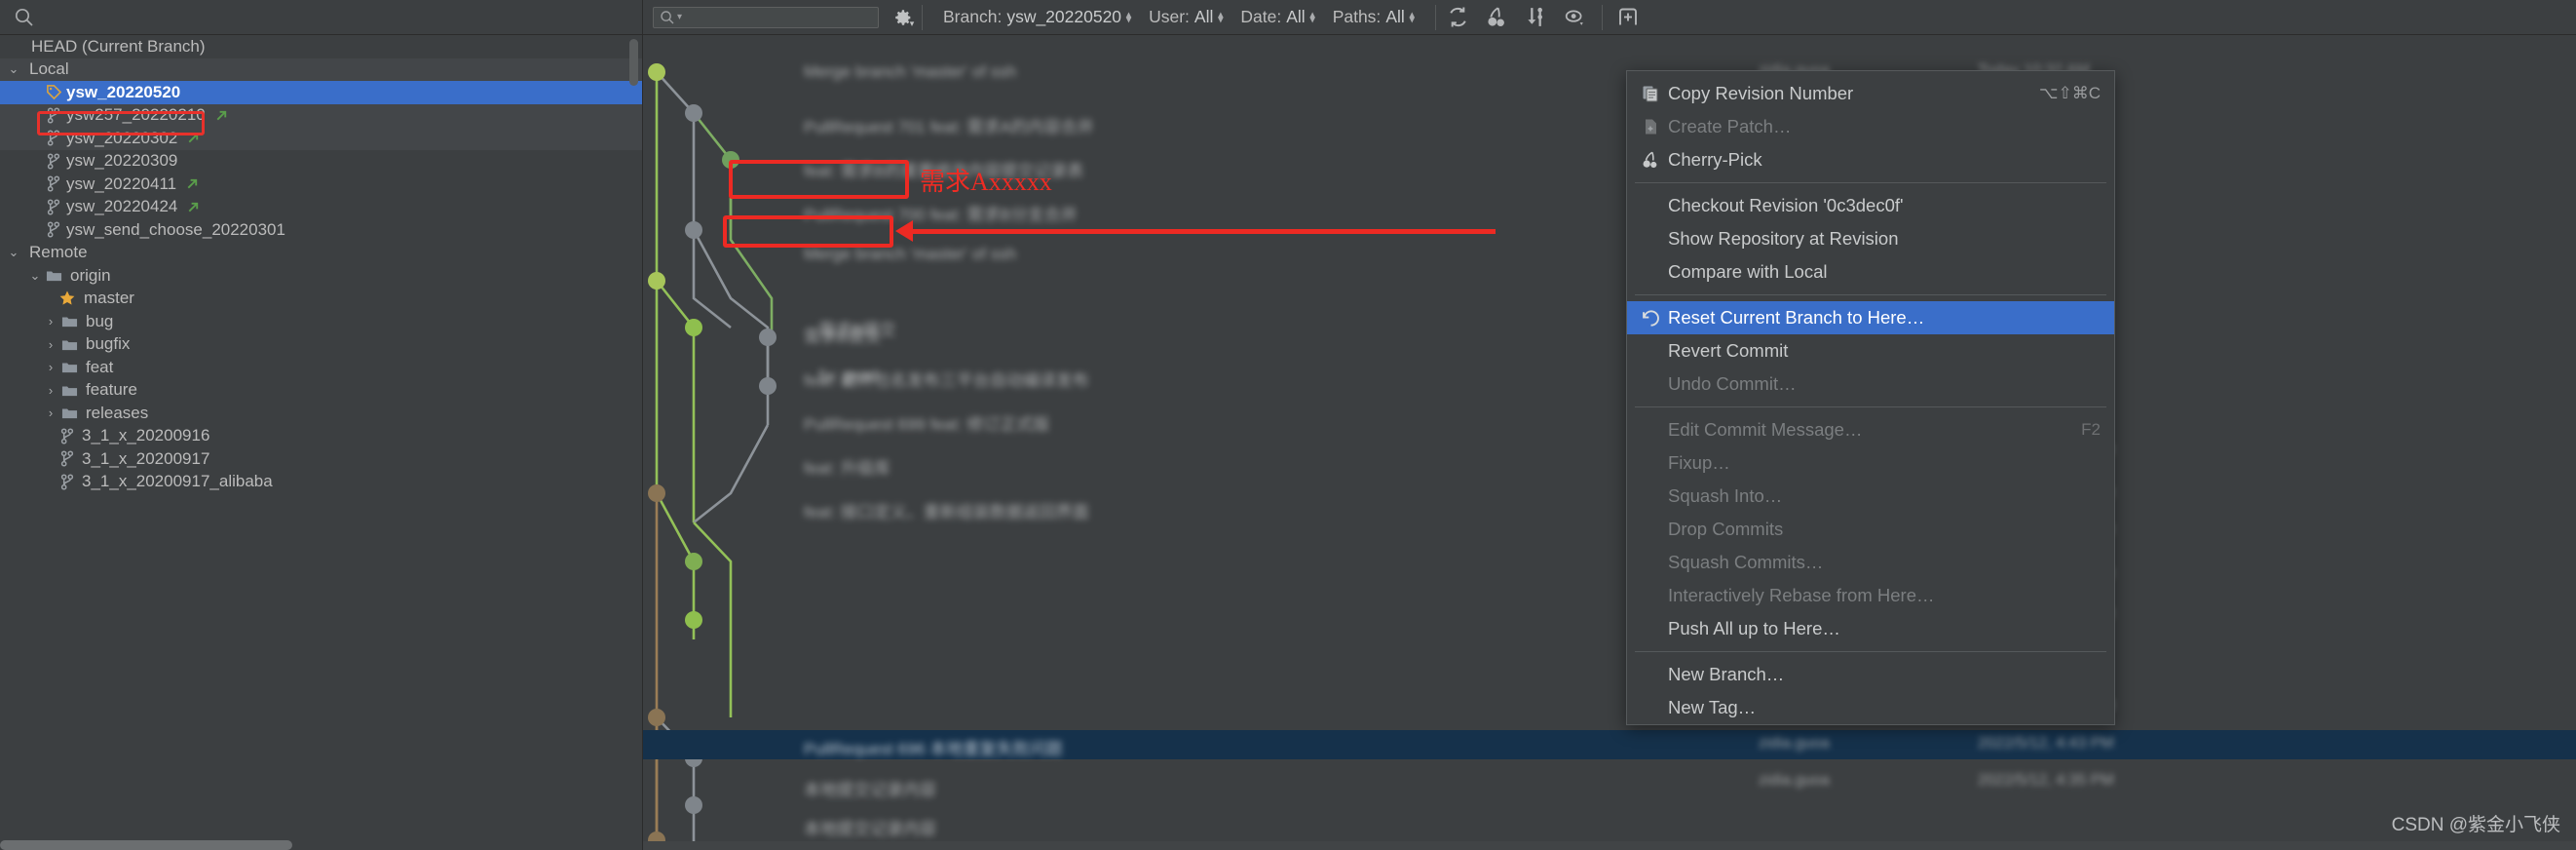 The width and height of the screenshot is (2576, 850). I want to click on sidebar-item-ysw_20220520: ysw_20220520, so click(321, 92).